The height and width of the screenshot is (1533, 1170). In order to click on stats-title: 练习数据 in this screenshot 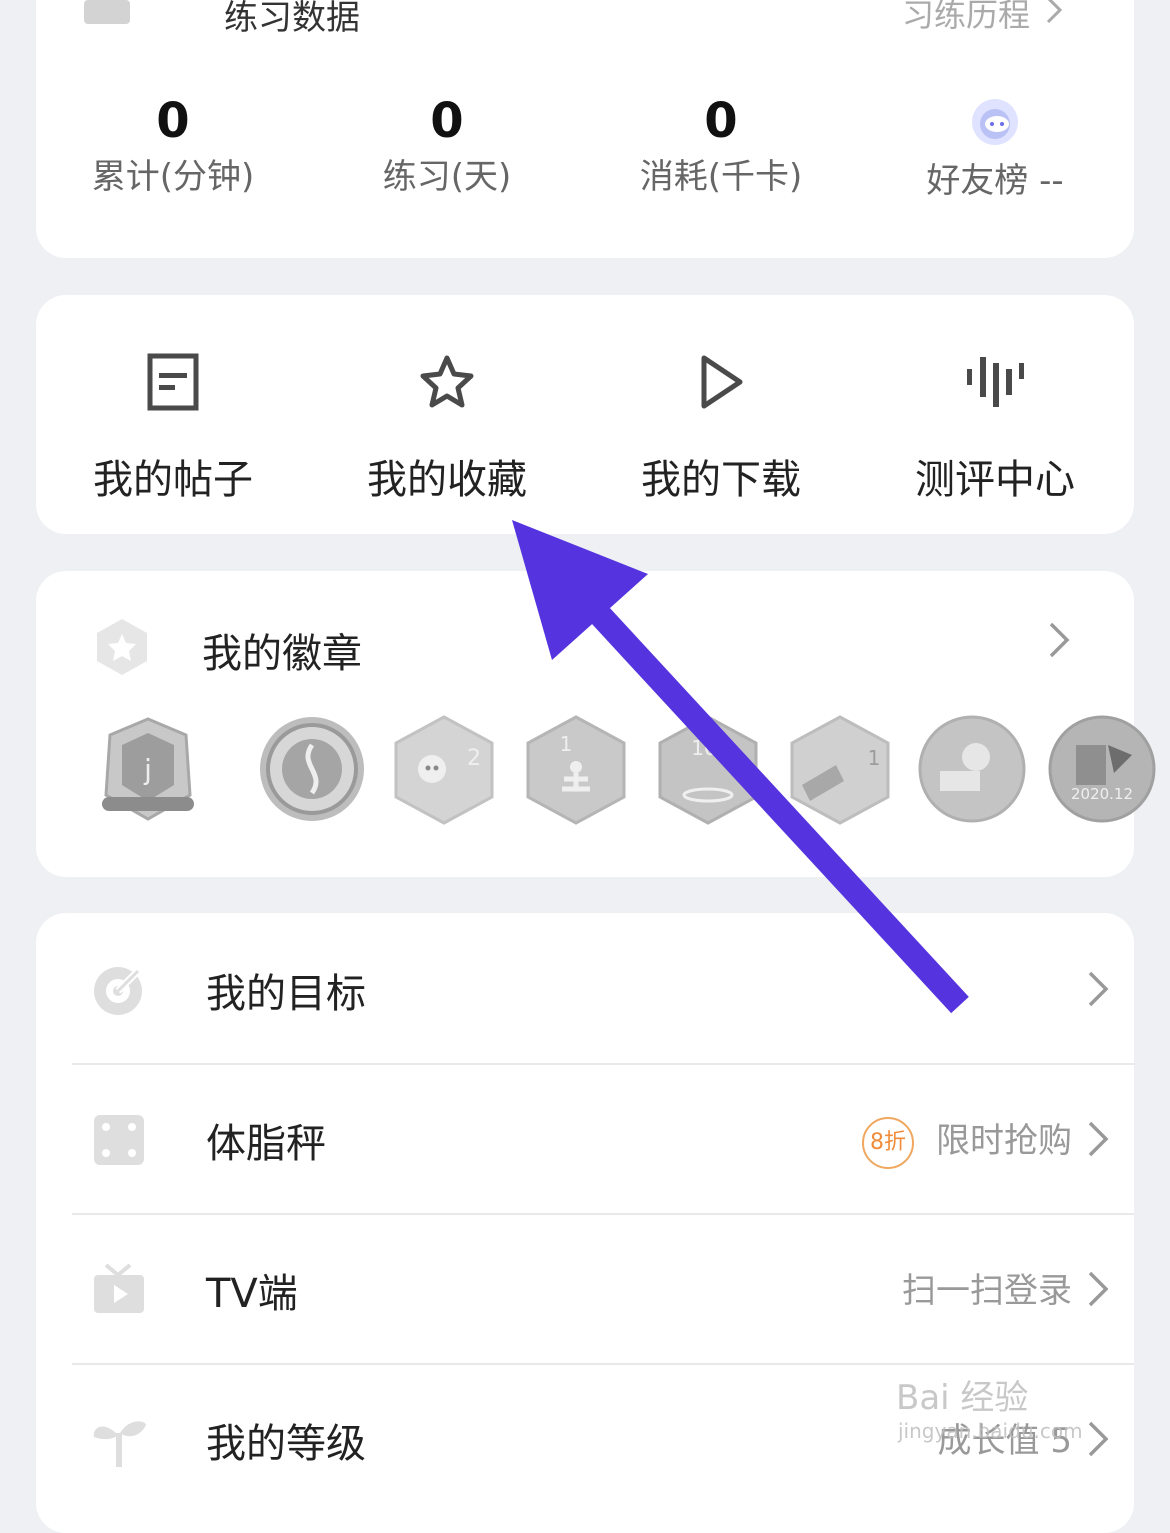, I will do `click(292, 19)`.